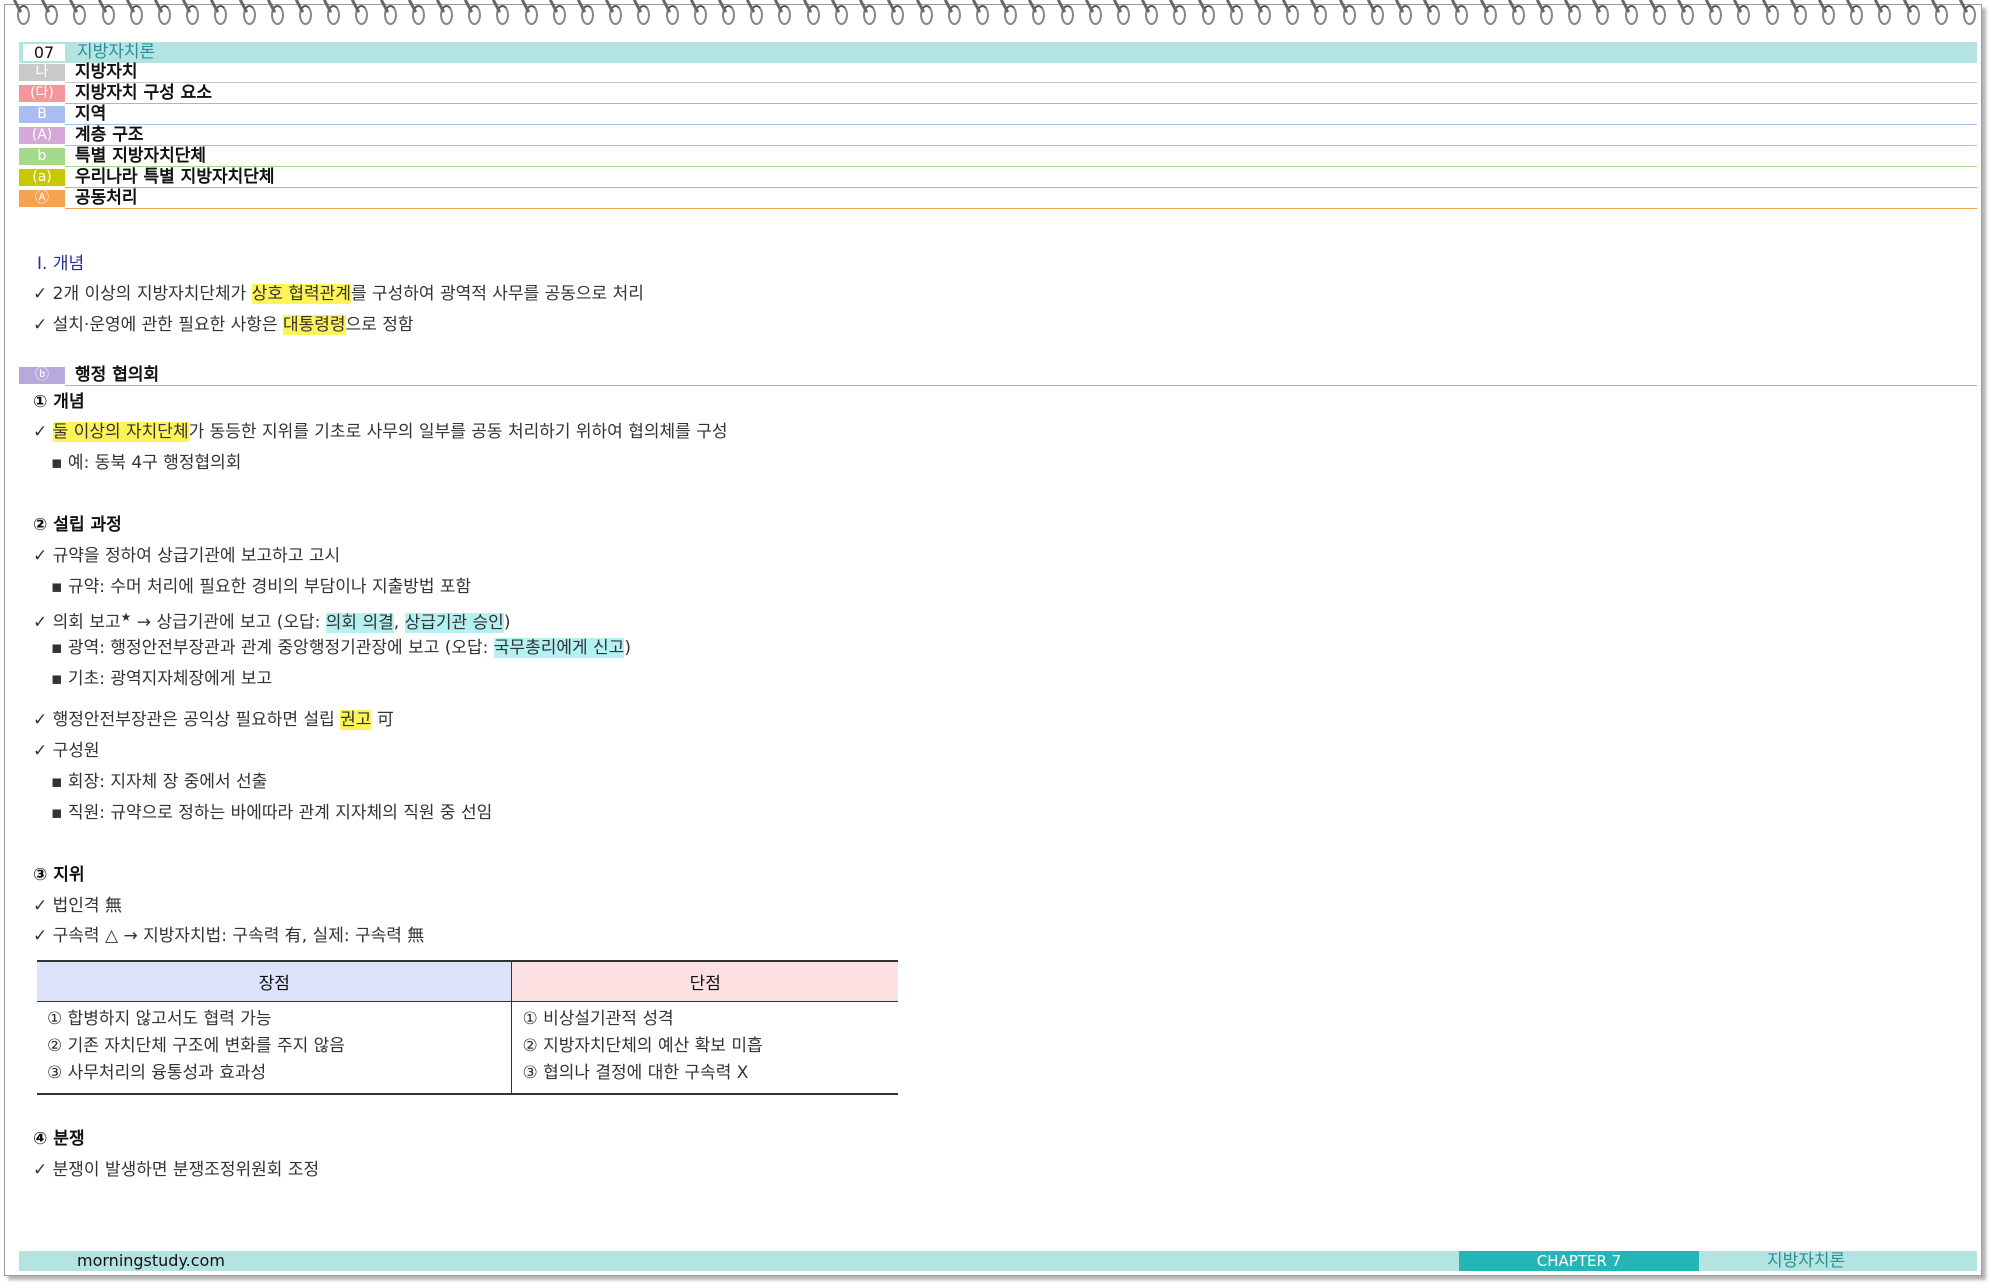 This screenshot has width=1993, height=1284. Describe the element at coordinates (77, 906) in the screenshot. I see `s3-line-1: ✓ 법인격 無` at that location.